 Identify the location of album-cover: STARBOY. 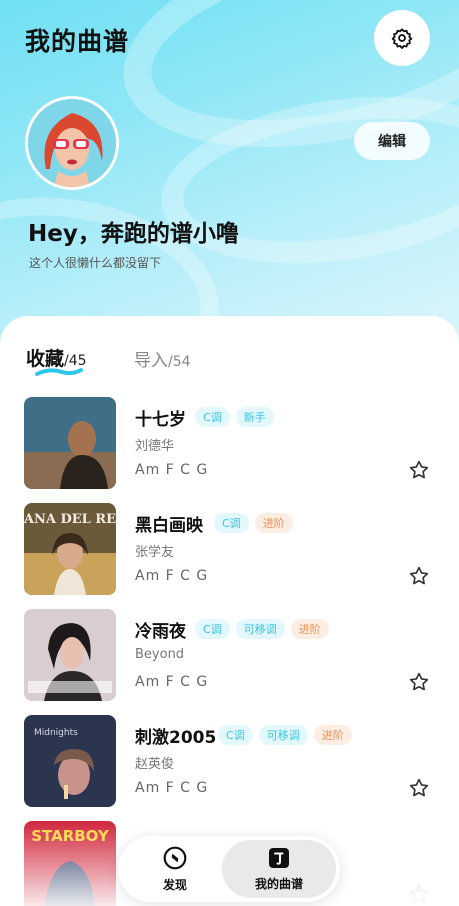
(70, 863).